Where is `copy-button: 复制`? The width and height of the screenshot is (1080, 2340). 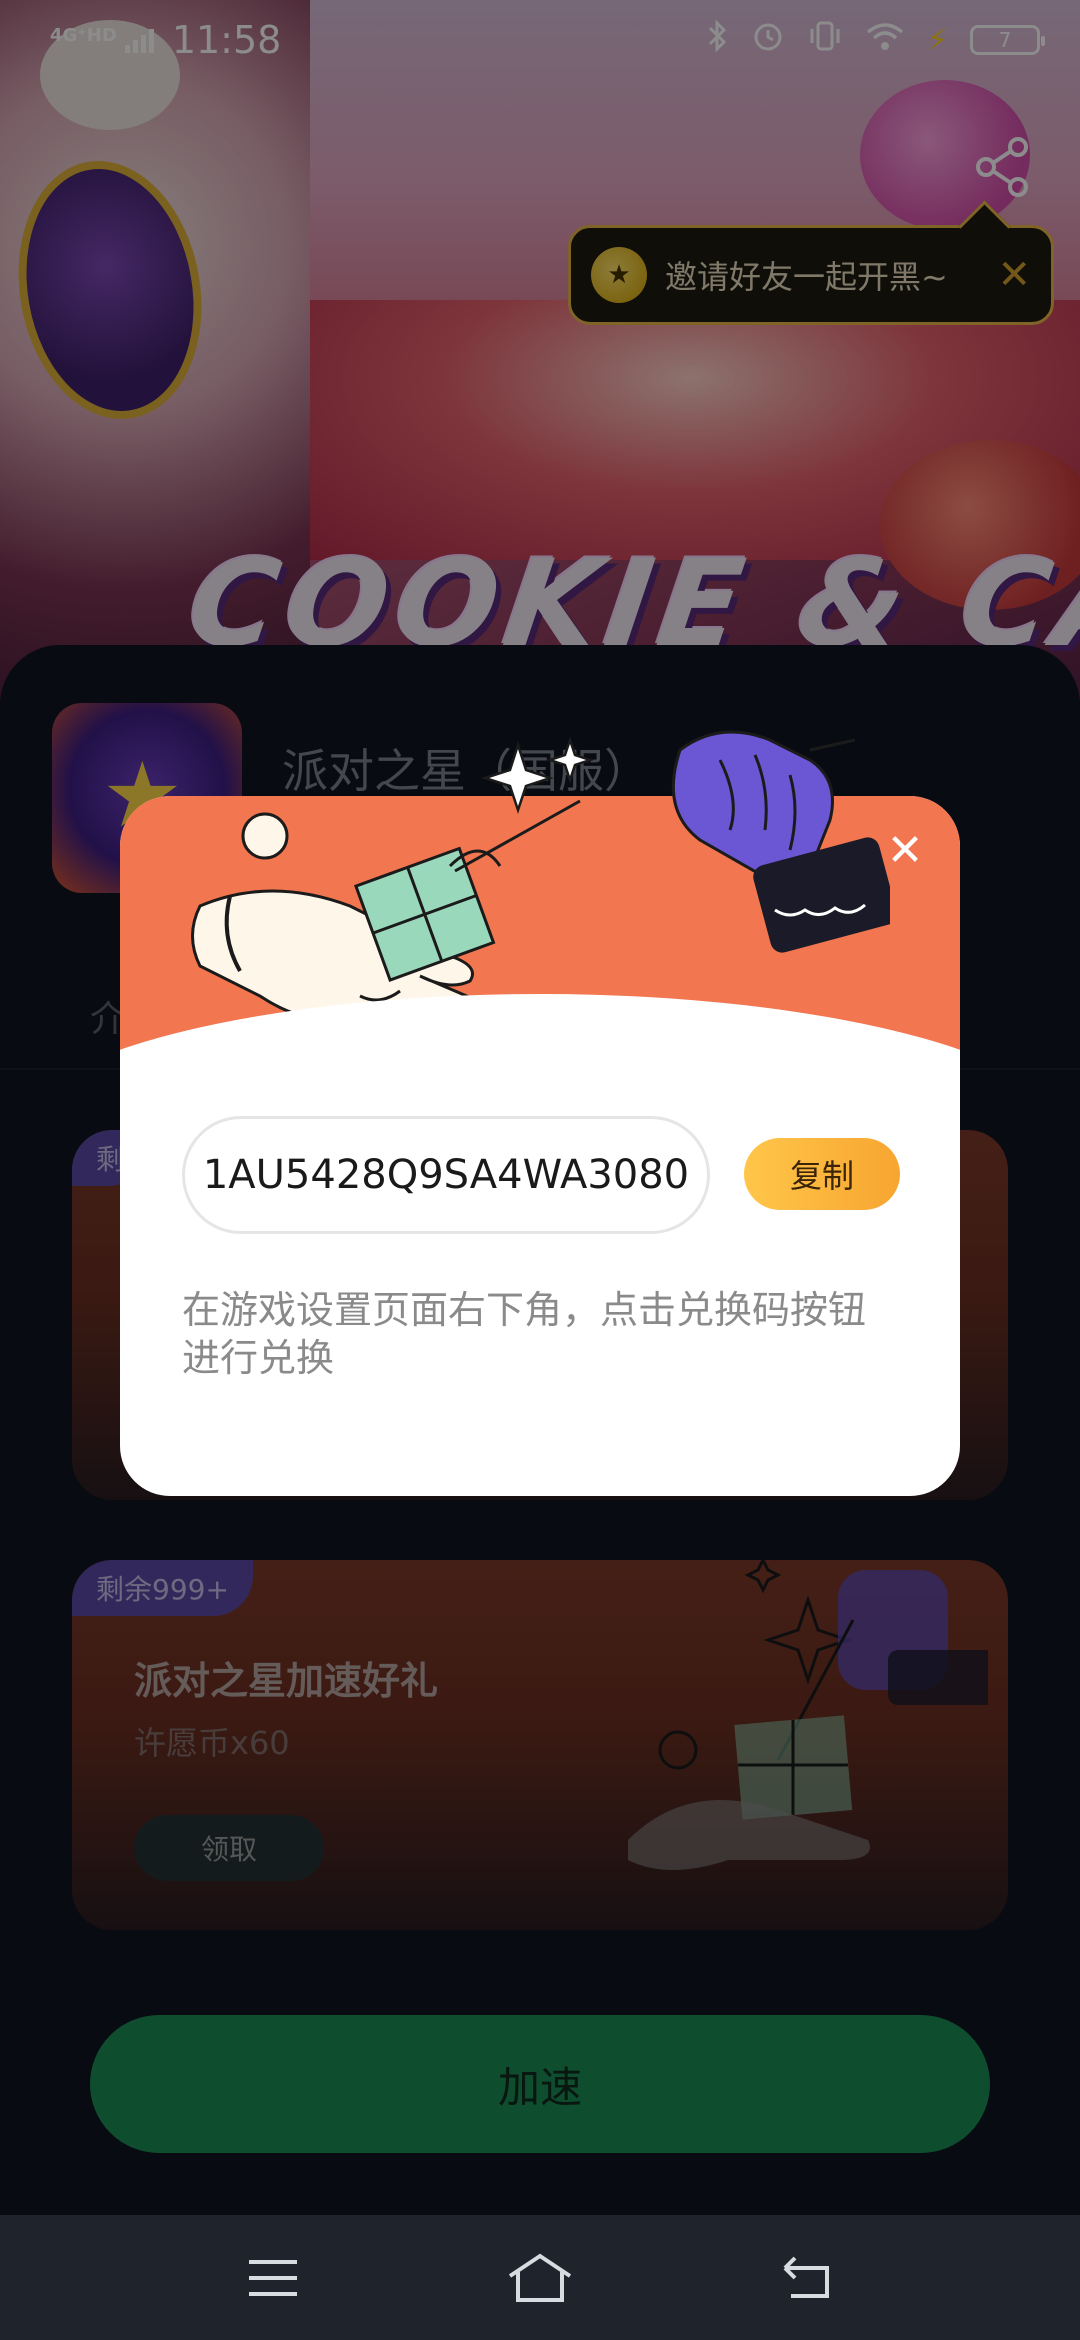 copy-button: 复制 is located at coordinates (822, 1174).